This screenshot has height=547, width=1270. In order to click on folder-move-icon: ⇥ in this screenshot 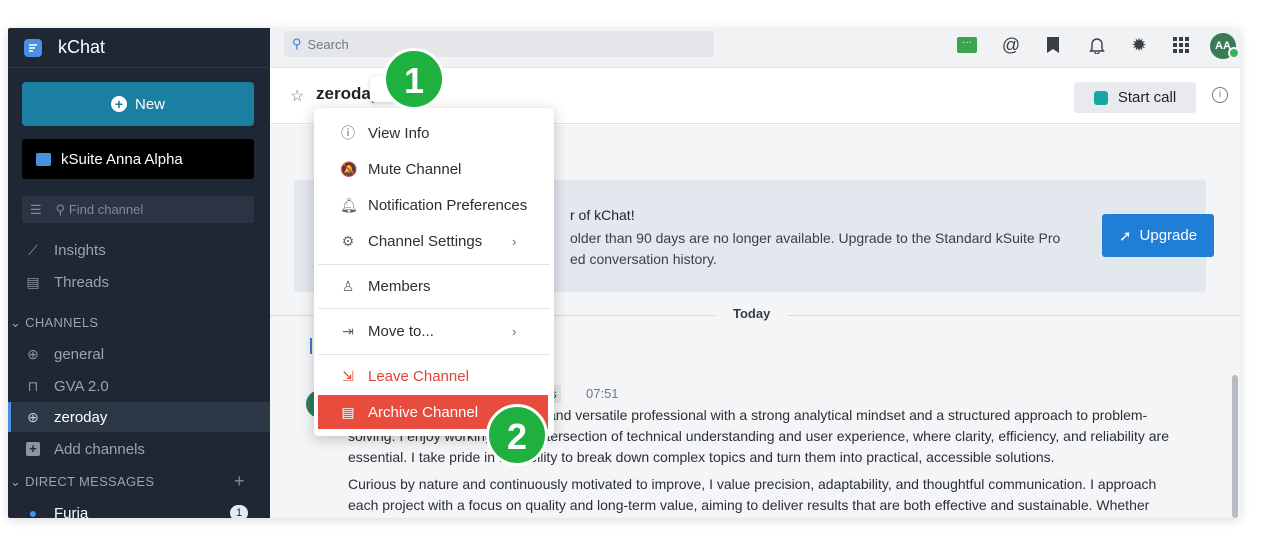, I will do `click(348, 330)`.